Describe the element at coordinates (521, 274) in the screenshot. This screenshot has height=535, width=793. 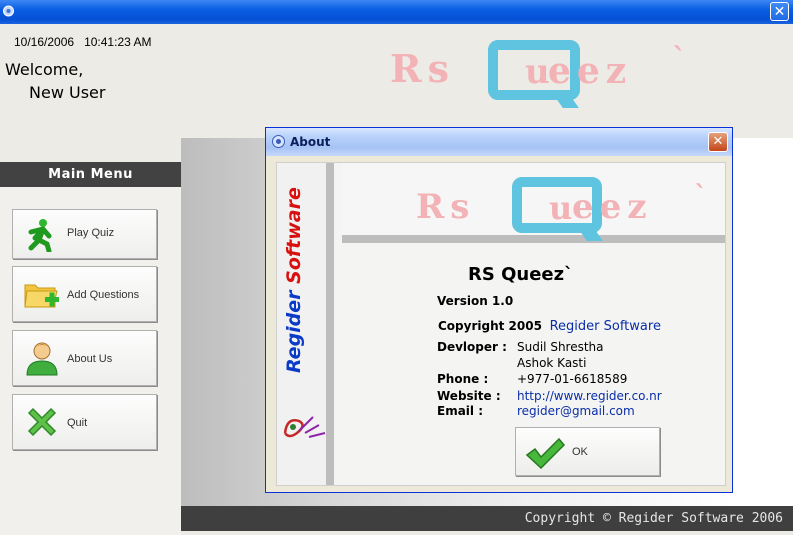
I see `product-name: RS Queez`` at that location.